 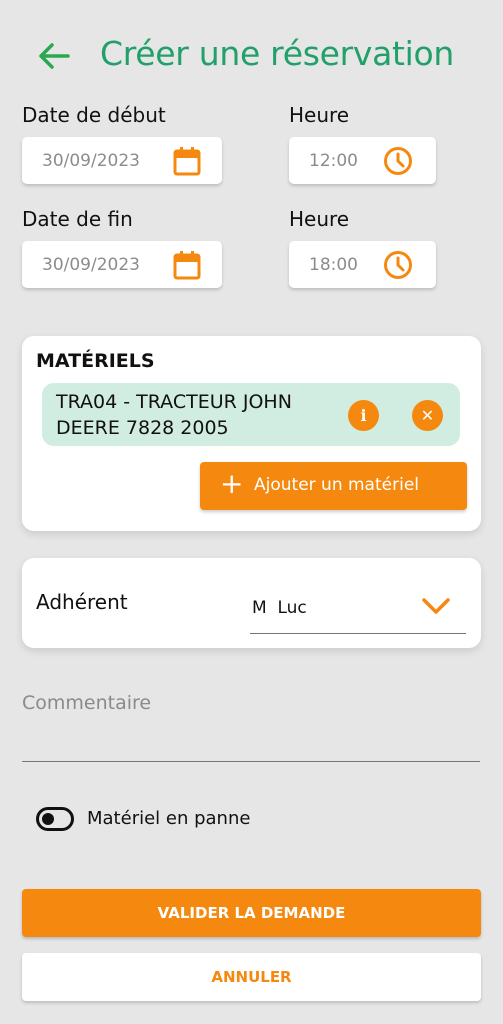 I want to click on add-materiel-label: Ajouter un matériel, so click(x=336, y=485).